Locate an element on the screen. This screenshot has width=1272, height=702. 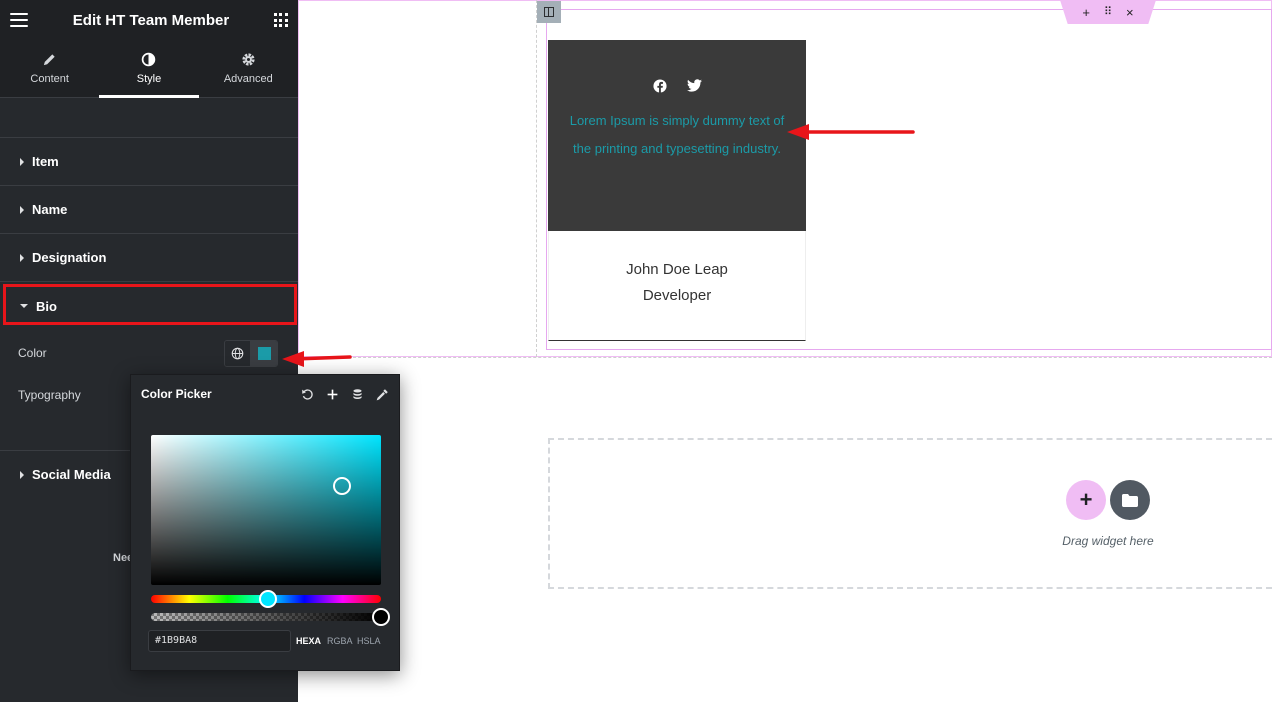
drag-widget-hint: Drag widget here is located at coordinates (1108, 541).